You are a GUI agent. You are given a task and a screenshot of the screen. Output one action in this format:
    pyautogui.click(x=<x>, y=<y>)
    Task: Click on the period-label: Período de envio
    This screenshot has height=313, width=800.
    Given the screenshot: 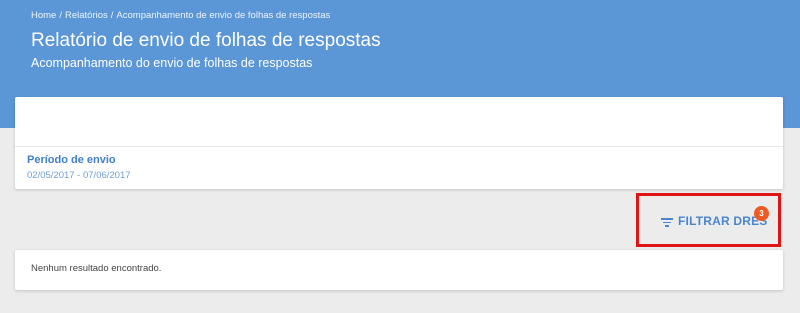 What is the action you would take?
    pyautogui.click(x=71, y=160)
    